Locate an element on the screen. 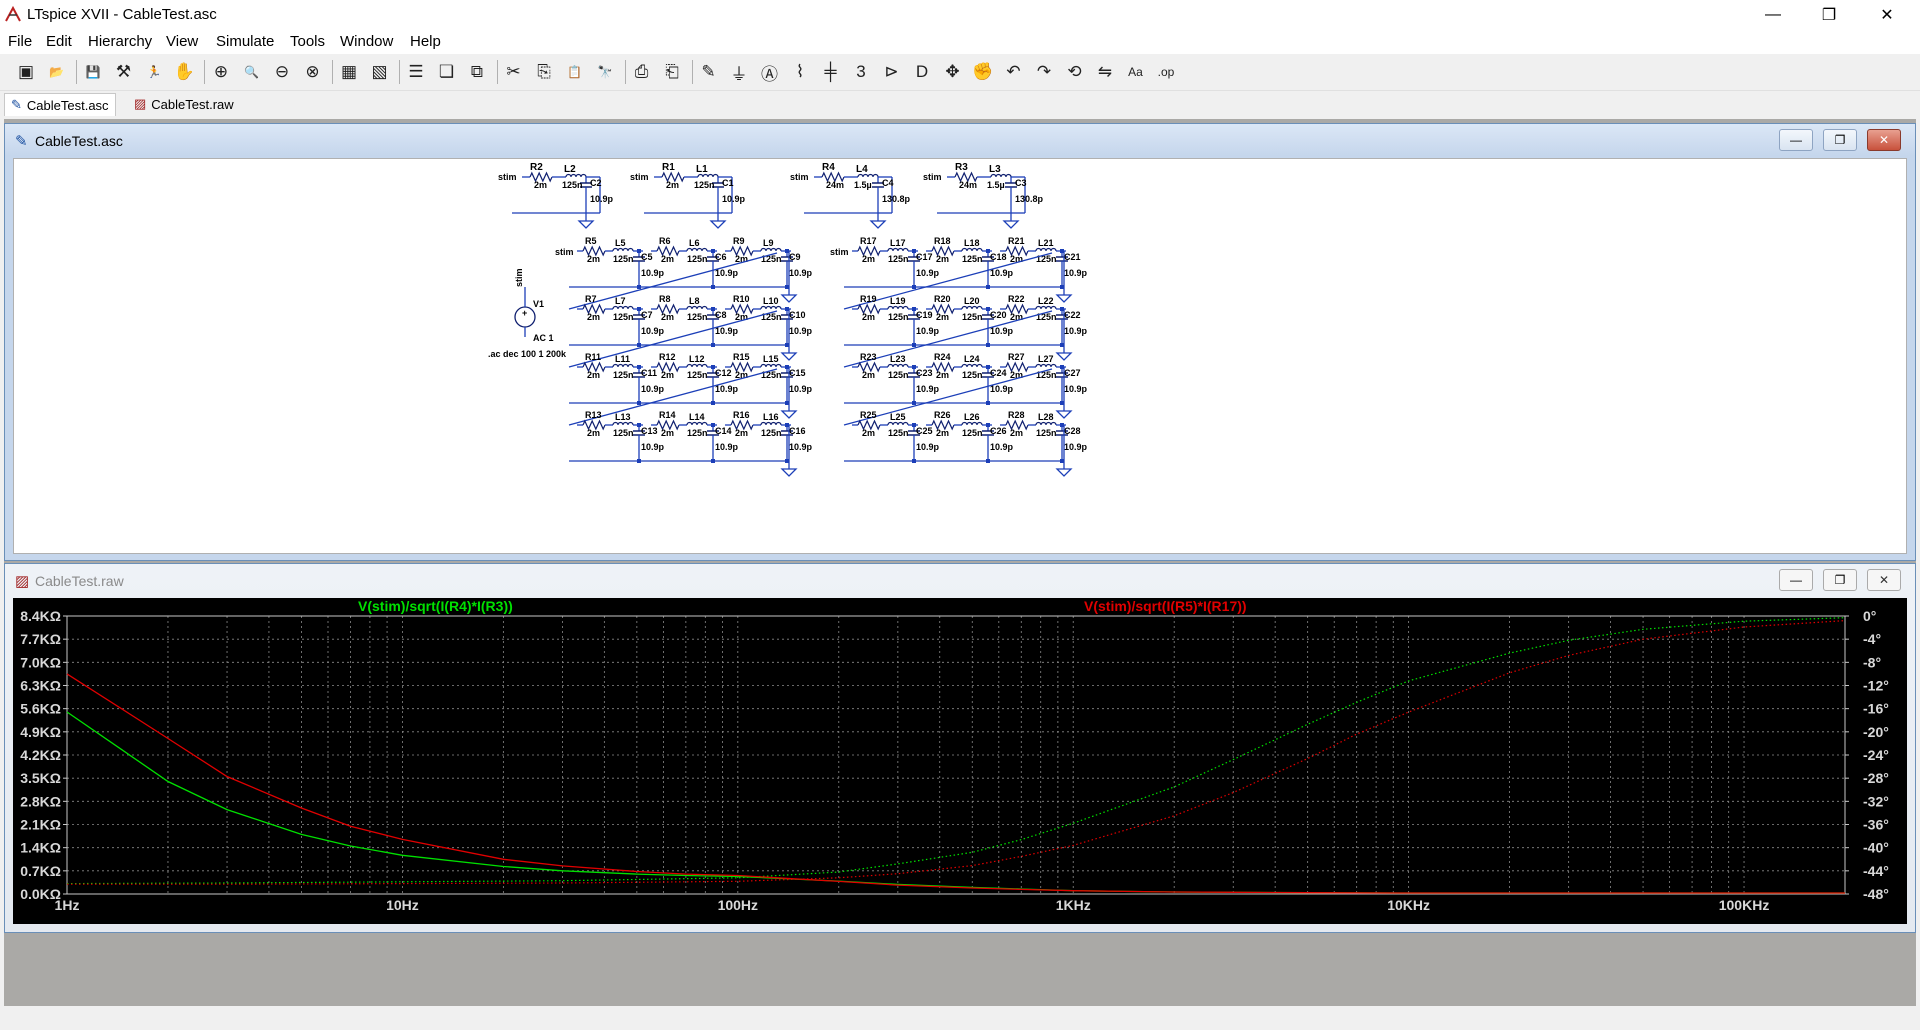 The width and height of the screenshot is (1920, 1030). print-icon: ⎙ is located at coordinates (642, 72).